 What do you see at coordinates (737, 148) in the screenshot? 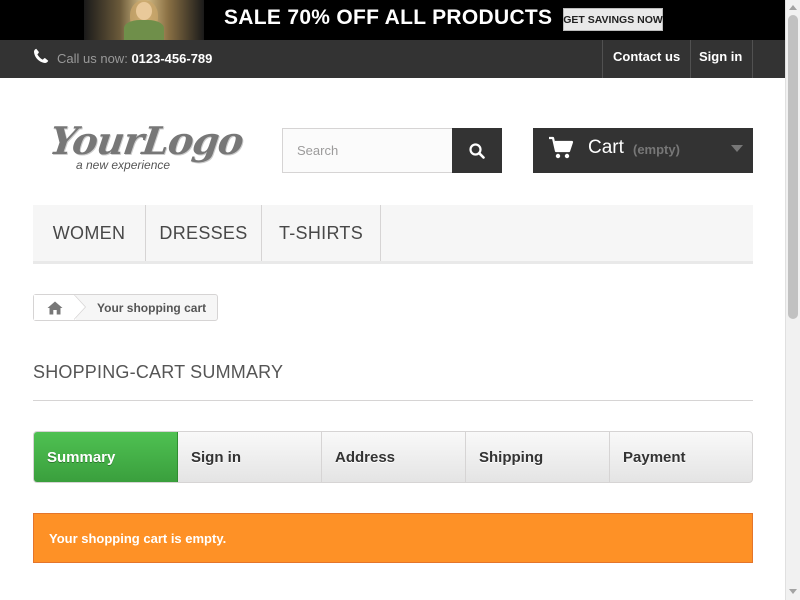
I see `caret-down-icon` at bounding box center [737, 148].